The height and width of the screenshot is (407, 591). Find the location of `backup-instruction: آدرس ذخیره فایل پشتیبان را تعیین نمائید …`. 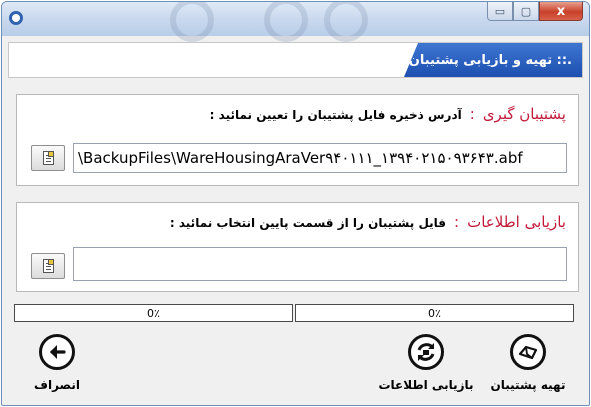

backup-instruction: آدرس ذخیره فایل پشتیبان را تعیین نمائید … is located at coordinates (335, 115).